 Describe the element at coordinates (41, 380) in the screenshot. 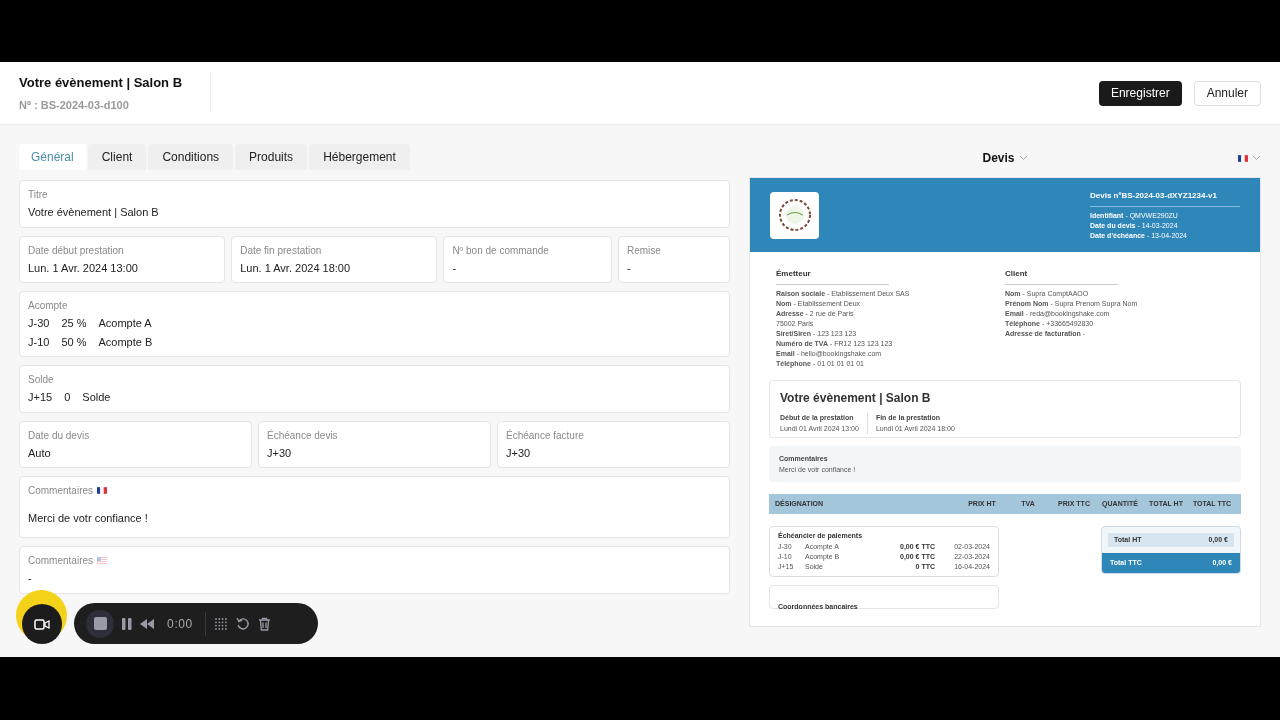

I see `field-label: Solde` at that location.